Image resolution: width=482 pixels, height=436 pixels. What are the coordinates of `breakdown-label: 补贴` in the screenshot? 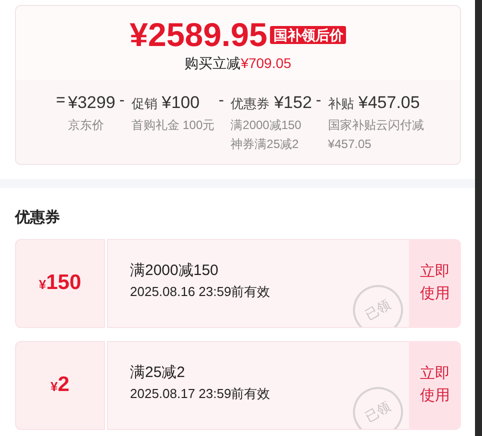 It's located at (341, 103).